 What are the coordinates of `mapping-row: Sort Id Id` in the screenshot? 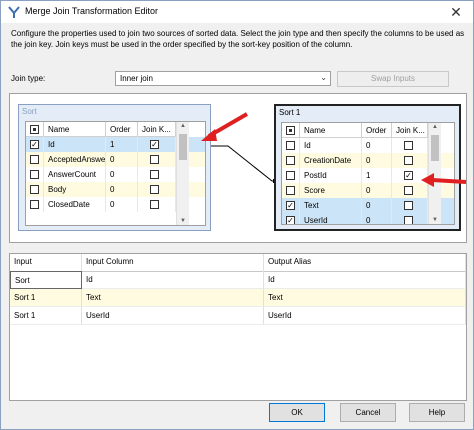 It's located at (238, 280).